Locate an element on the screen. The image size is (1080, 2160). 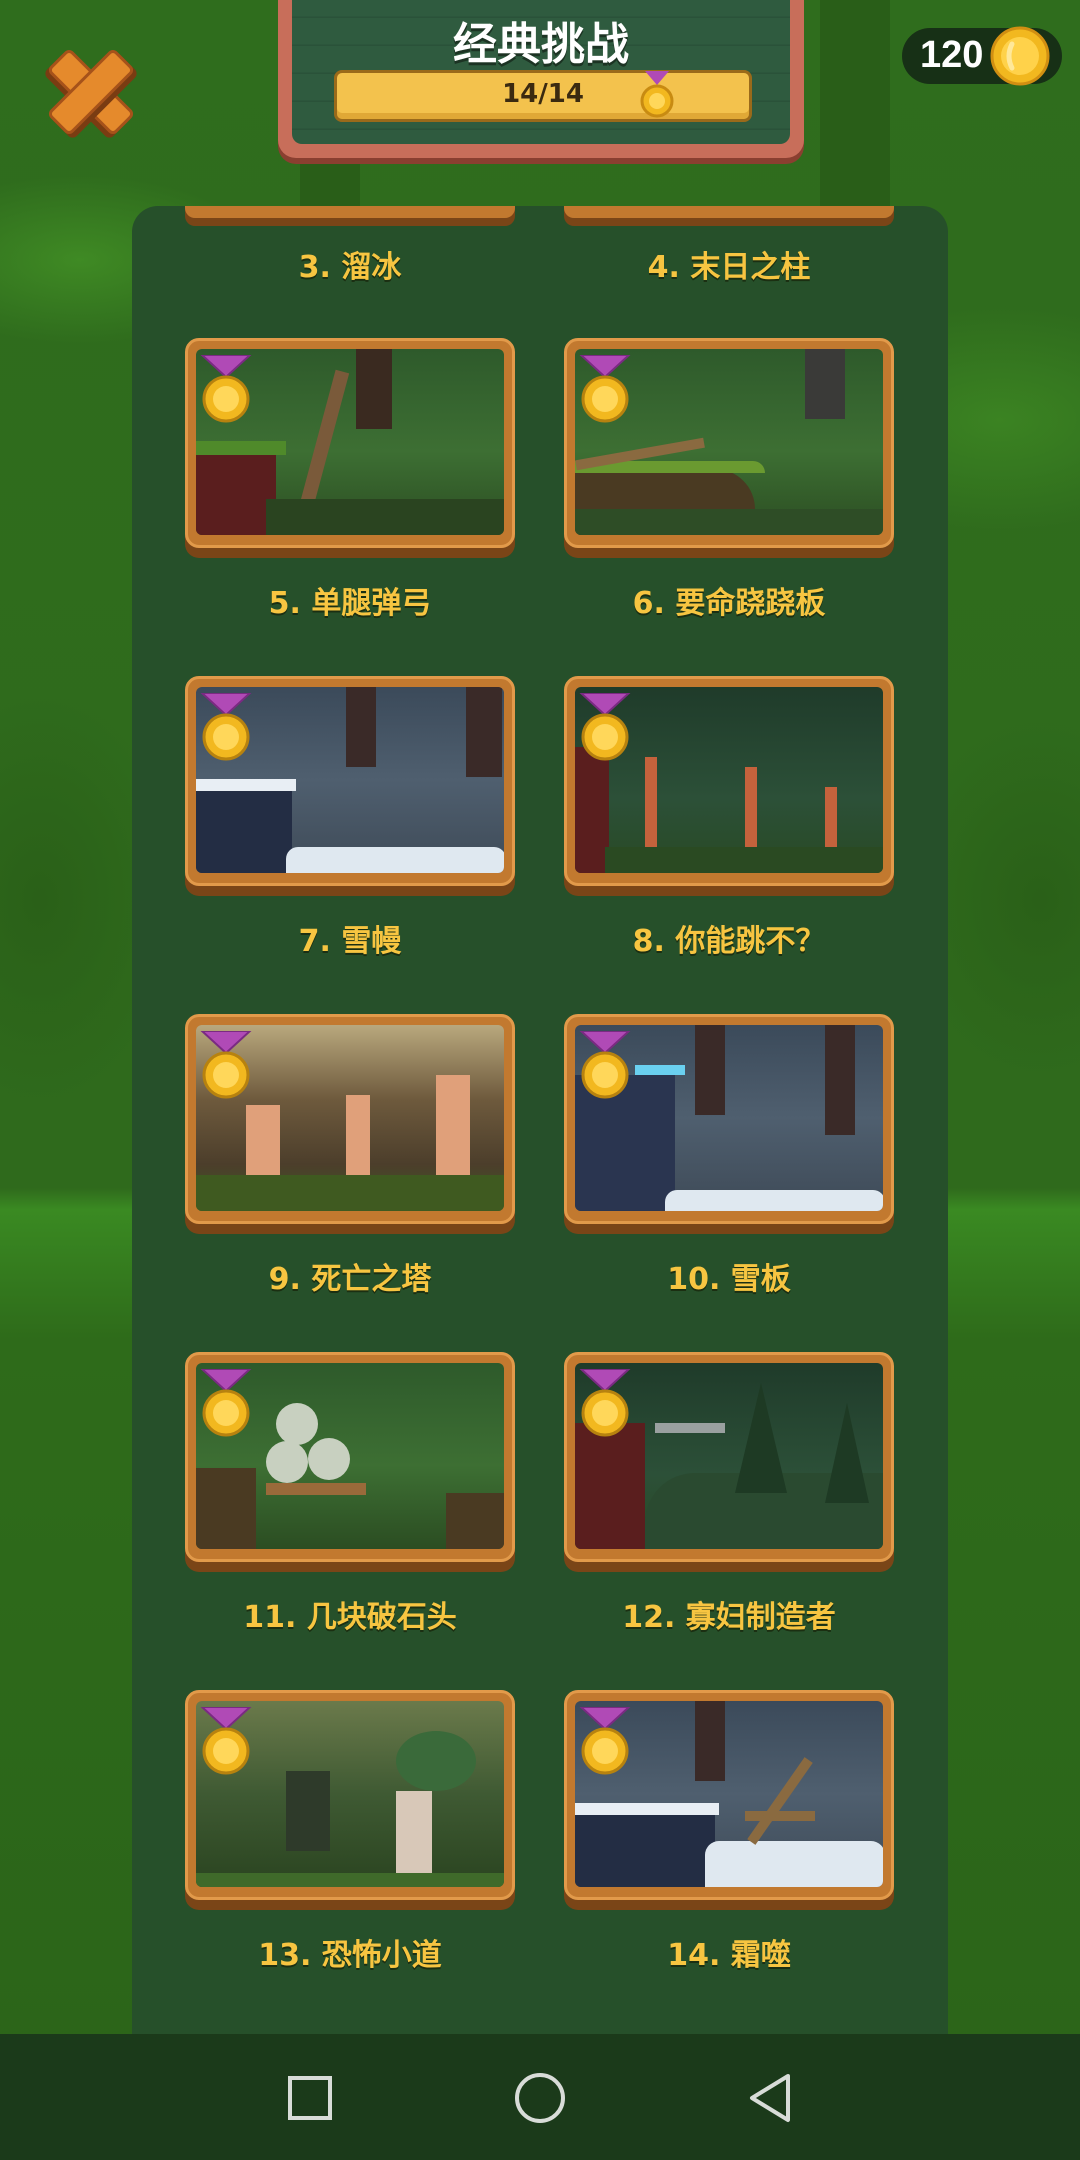
level-label: 11. 几块破石头 is located at coordinates (350, 1617).